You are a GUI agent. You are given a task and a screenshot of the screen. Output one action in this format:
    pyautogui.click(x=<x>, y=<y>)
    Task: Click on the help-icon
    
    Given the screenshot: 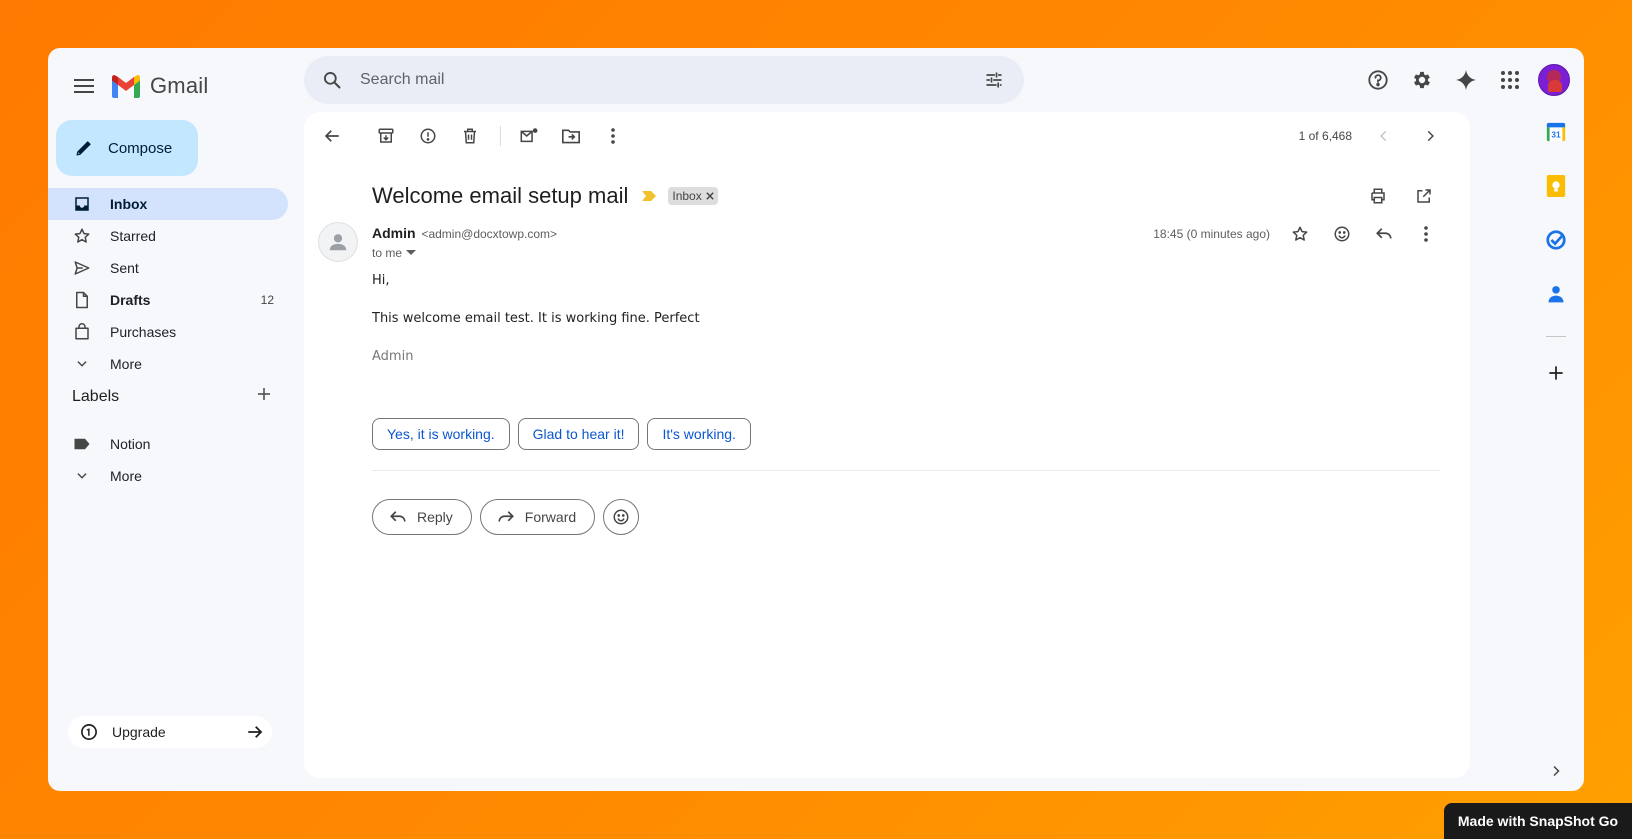 What is the action you would take?
    pyautogui.click(x=1378, y=80)
    